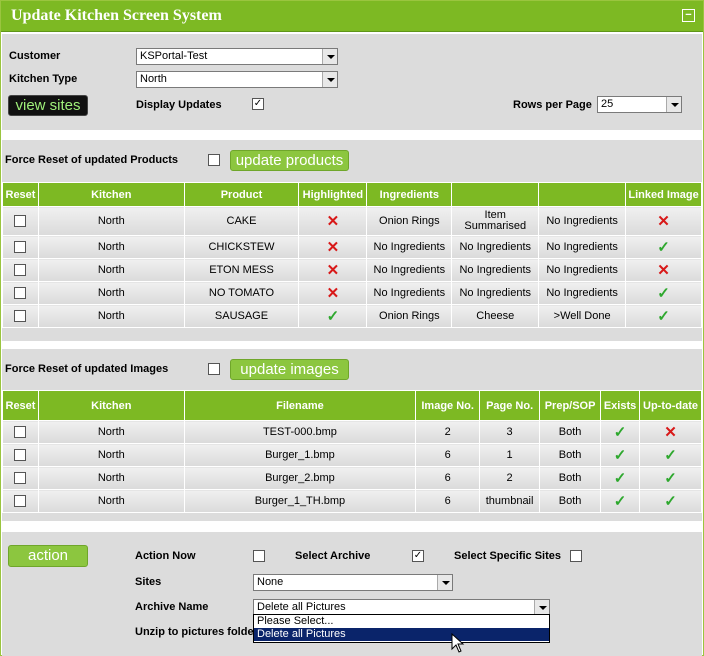  I want to click on col-highlighted: Highlighted, so click(333, 194).